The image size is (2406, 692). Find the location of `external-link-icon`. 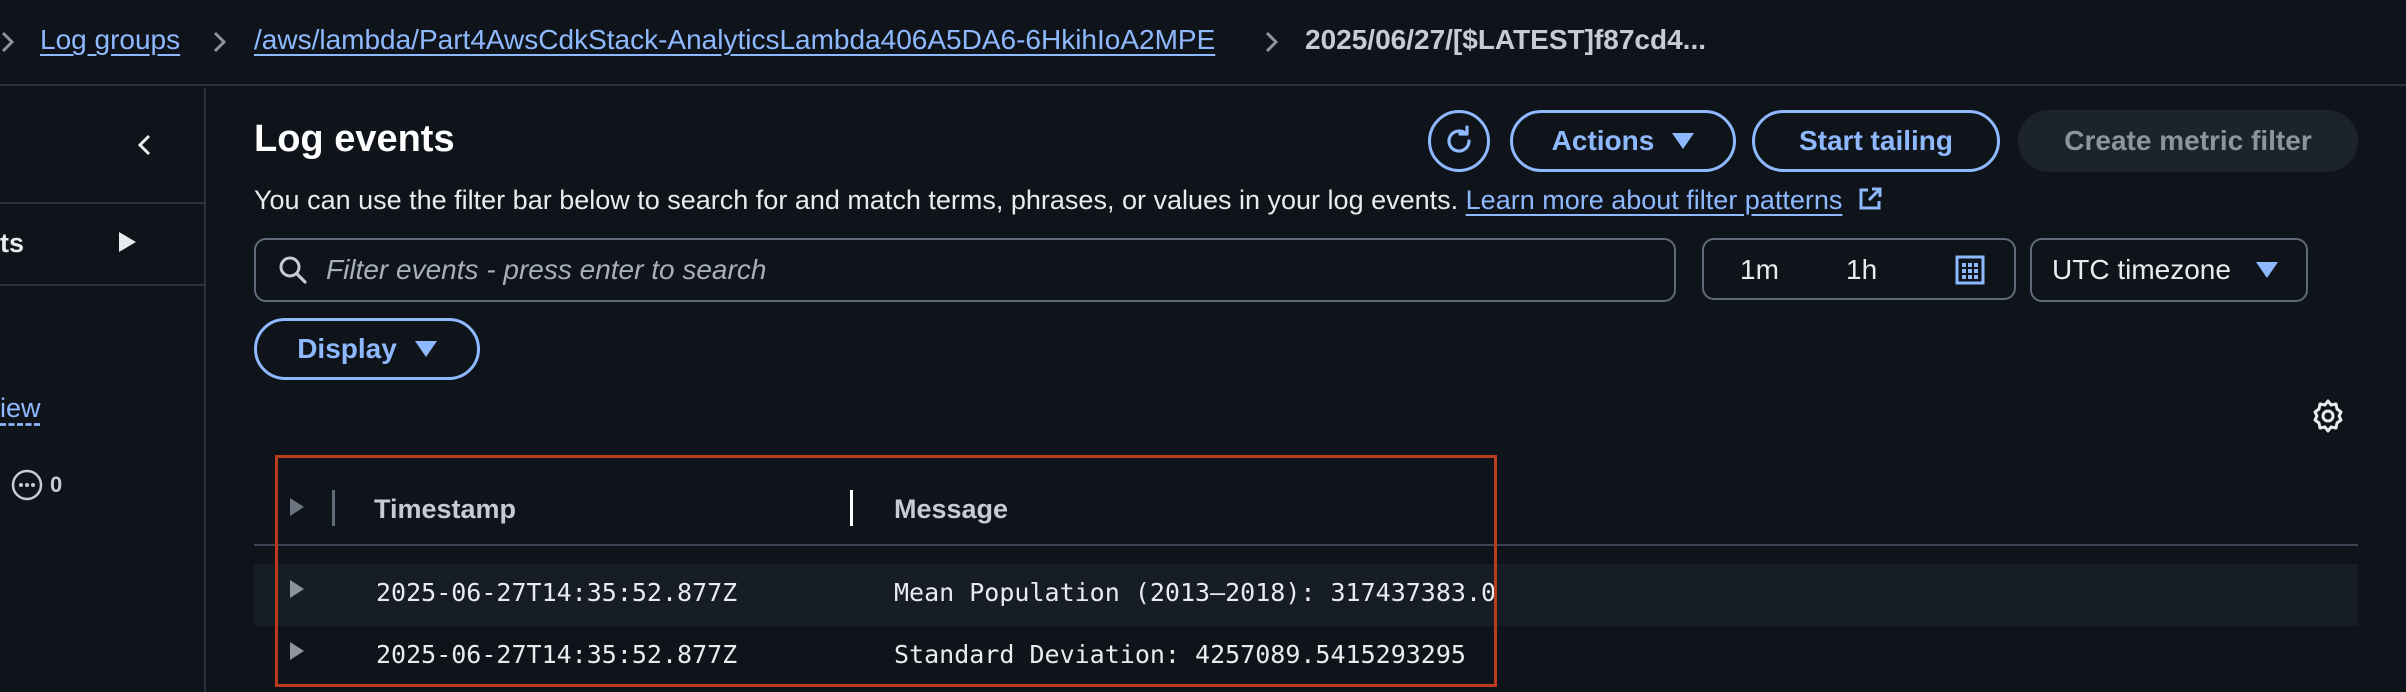

external-link-icon is located at coordinates (1870, 199).